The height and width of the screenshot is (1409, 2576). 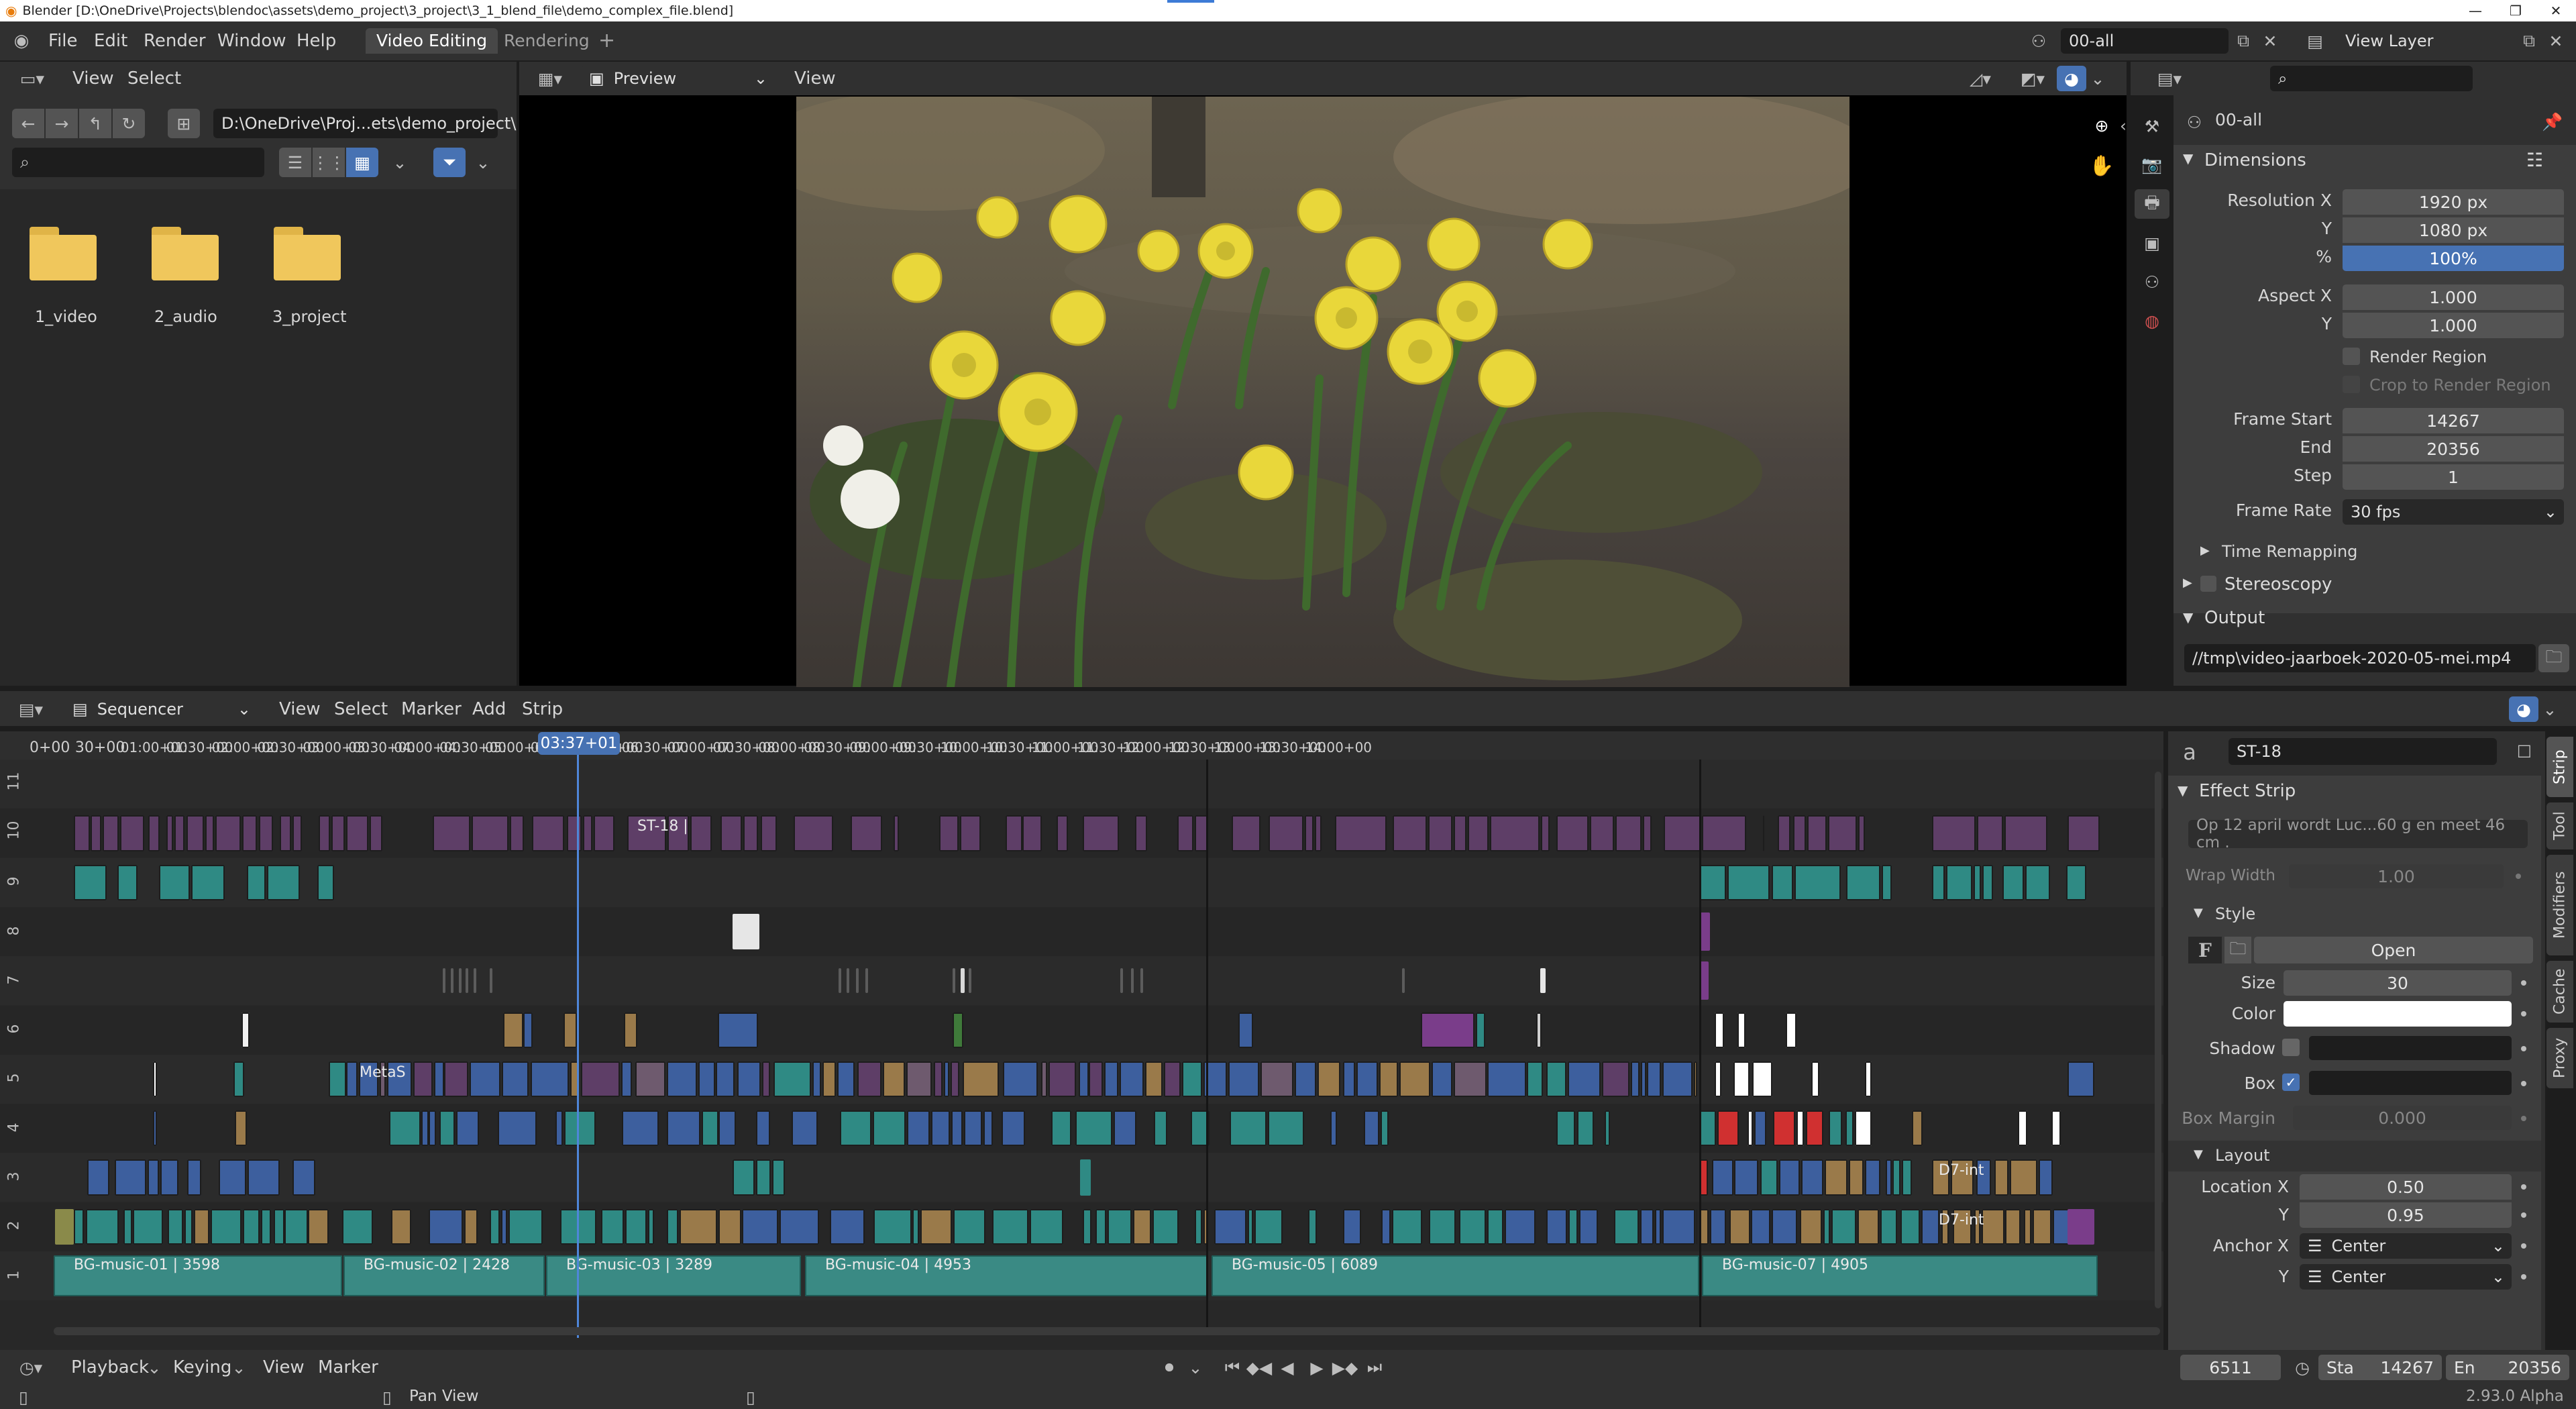 What do you see at coordinates (2523, 983) in the screenshot?
I see `keyframe-dot-icon` at bounding box center [2523, 983].